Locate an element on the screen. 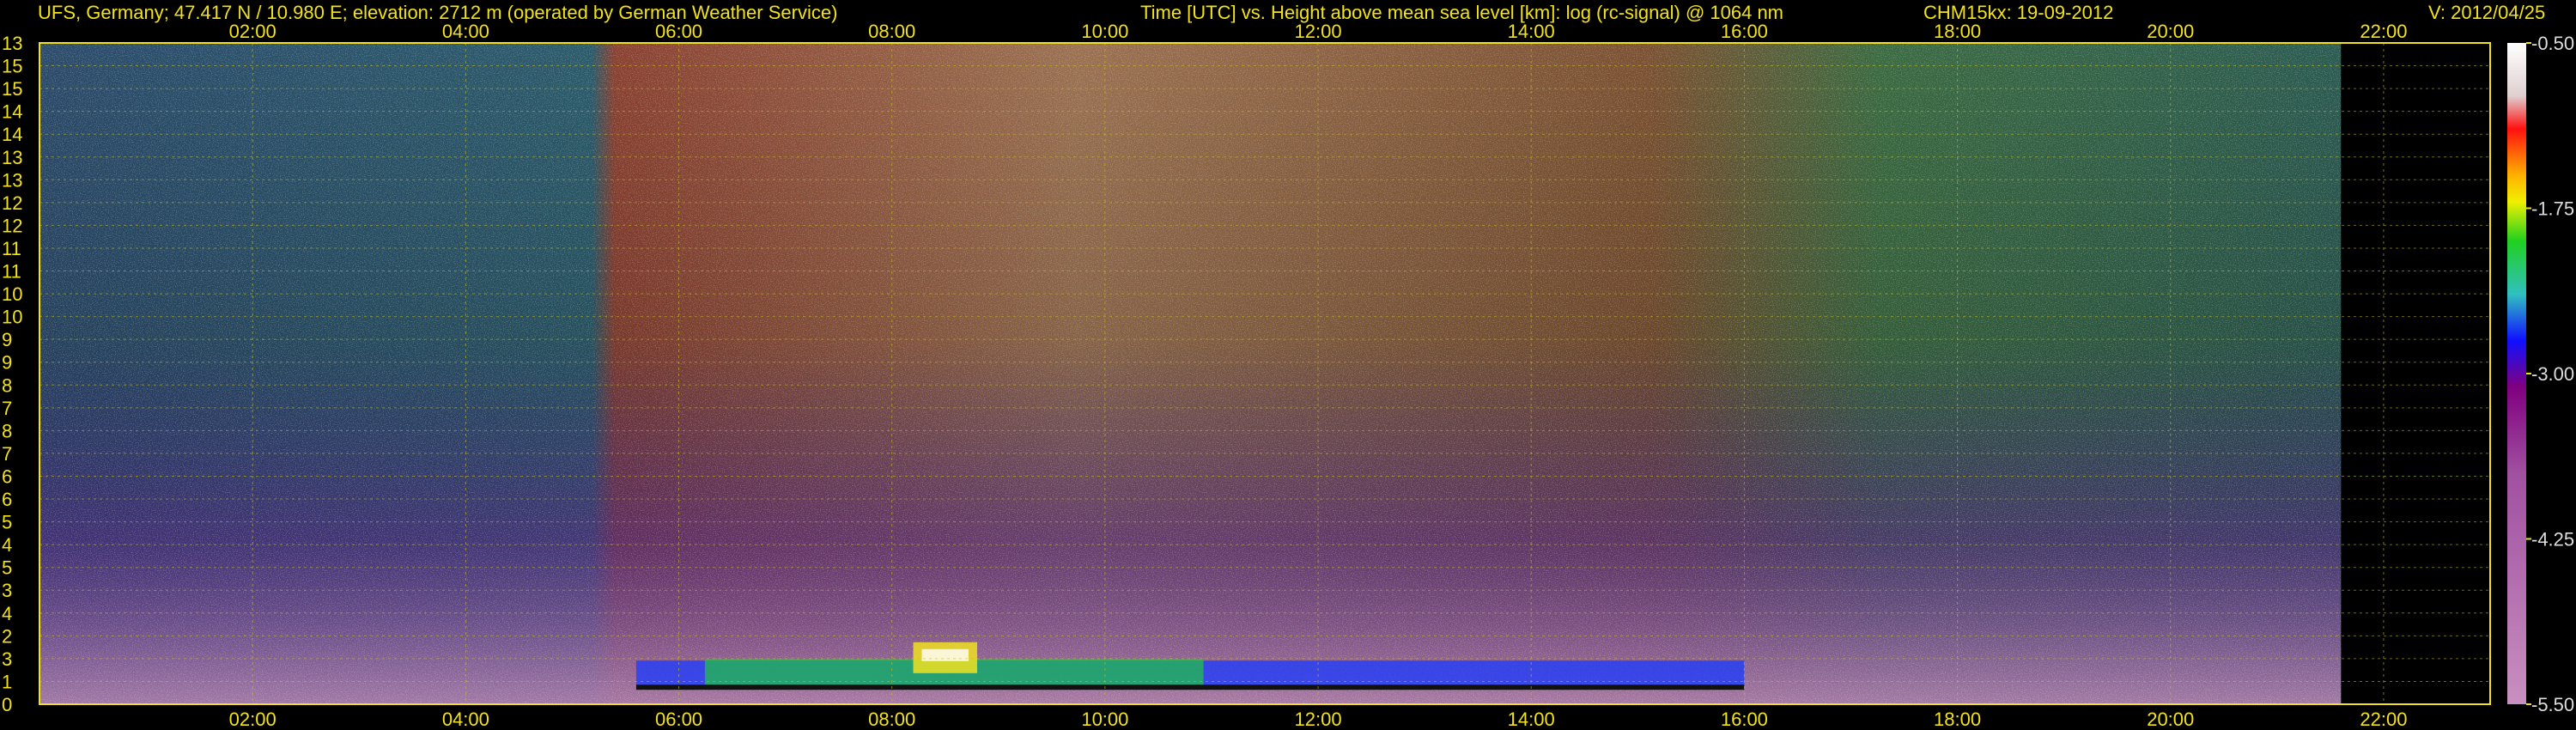  y-tick-20: 11 is located at coordinates (11, 248).